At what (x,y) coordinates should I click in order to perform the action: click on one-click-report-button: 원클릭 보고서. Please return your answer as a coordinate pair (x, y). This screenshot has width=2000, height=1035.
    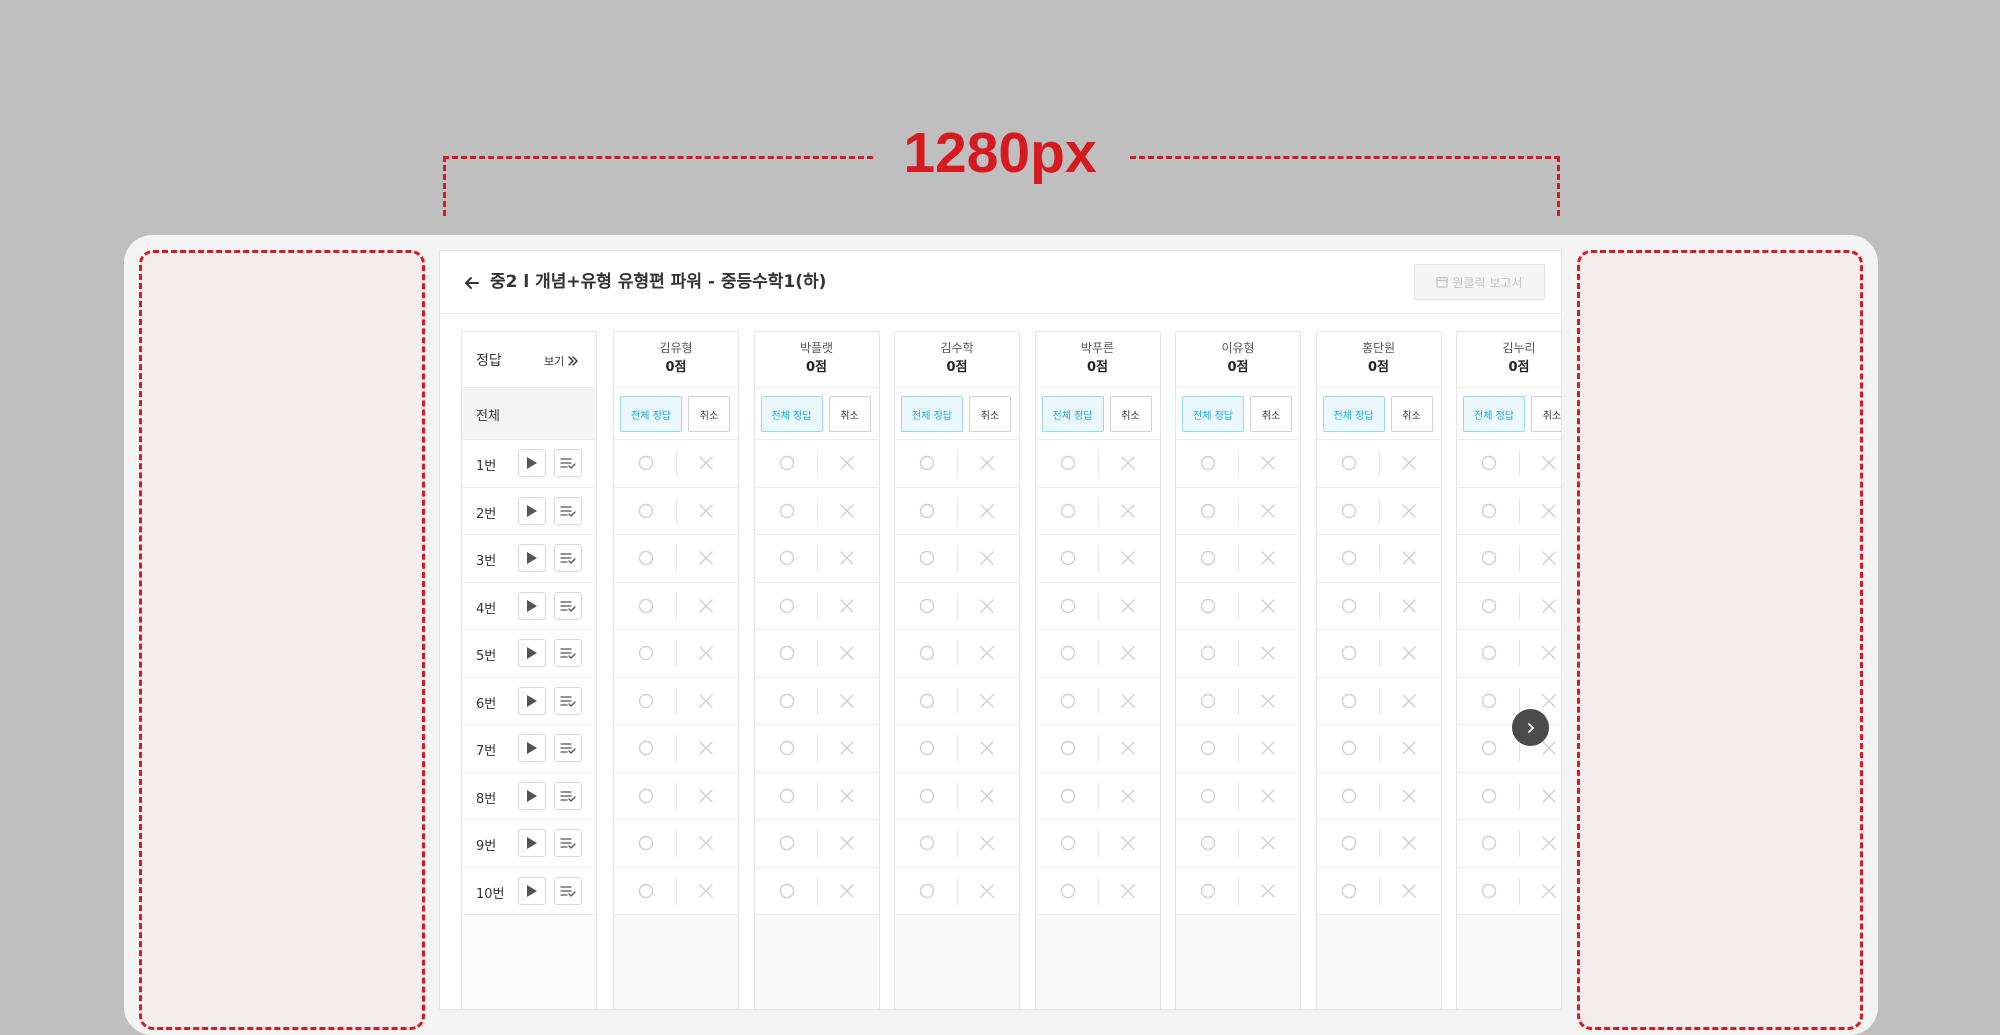
    Looking at the image, I should click on (1479, 282).